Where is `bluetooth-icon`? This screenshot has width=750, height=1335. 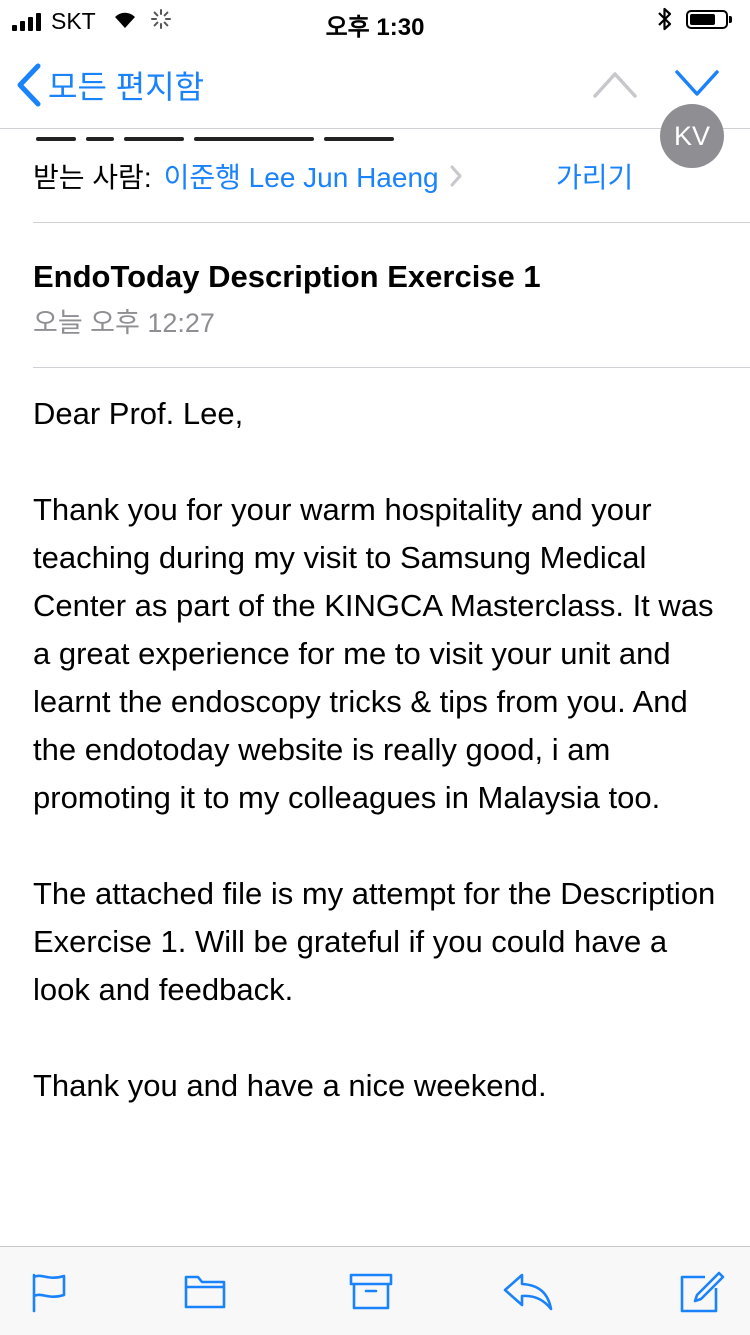
bluetooth-icon is located at coordinates (665, 19).